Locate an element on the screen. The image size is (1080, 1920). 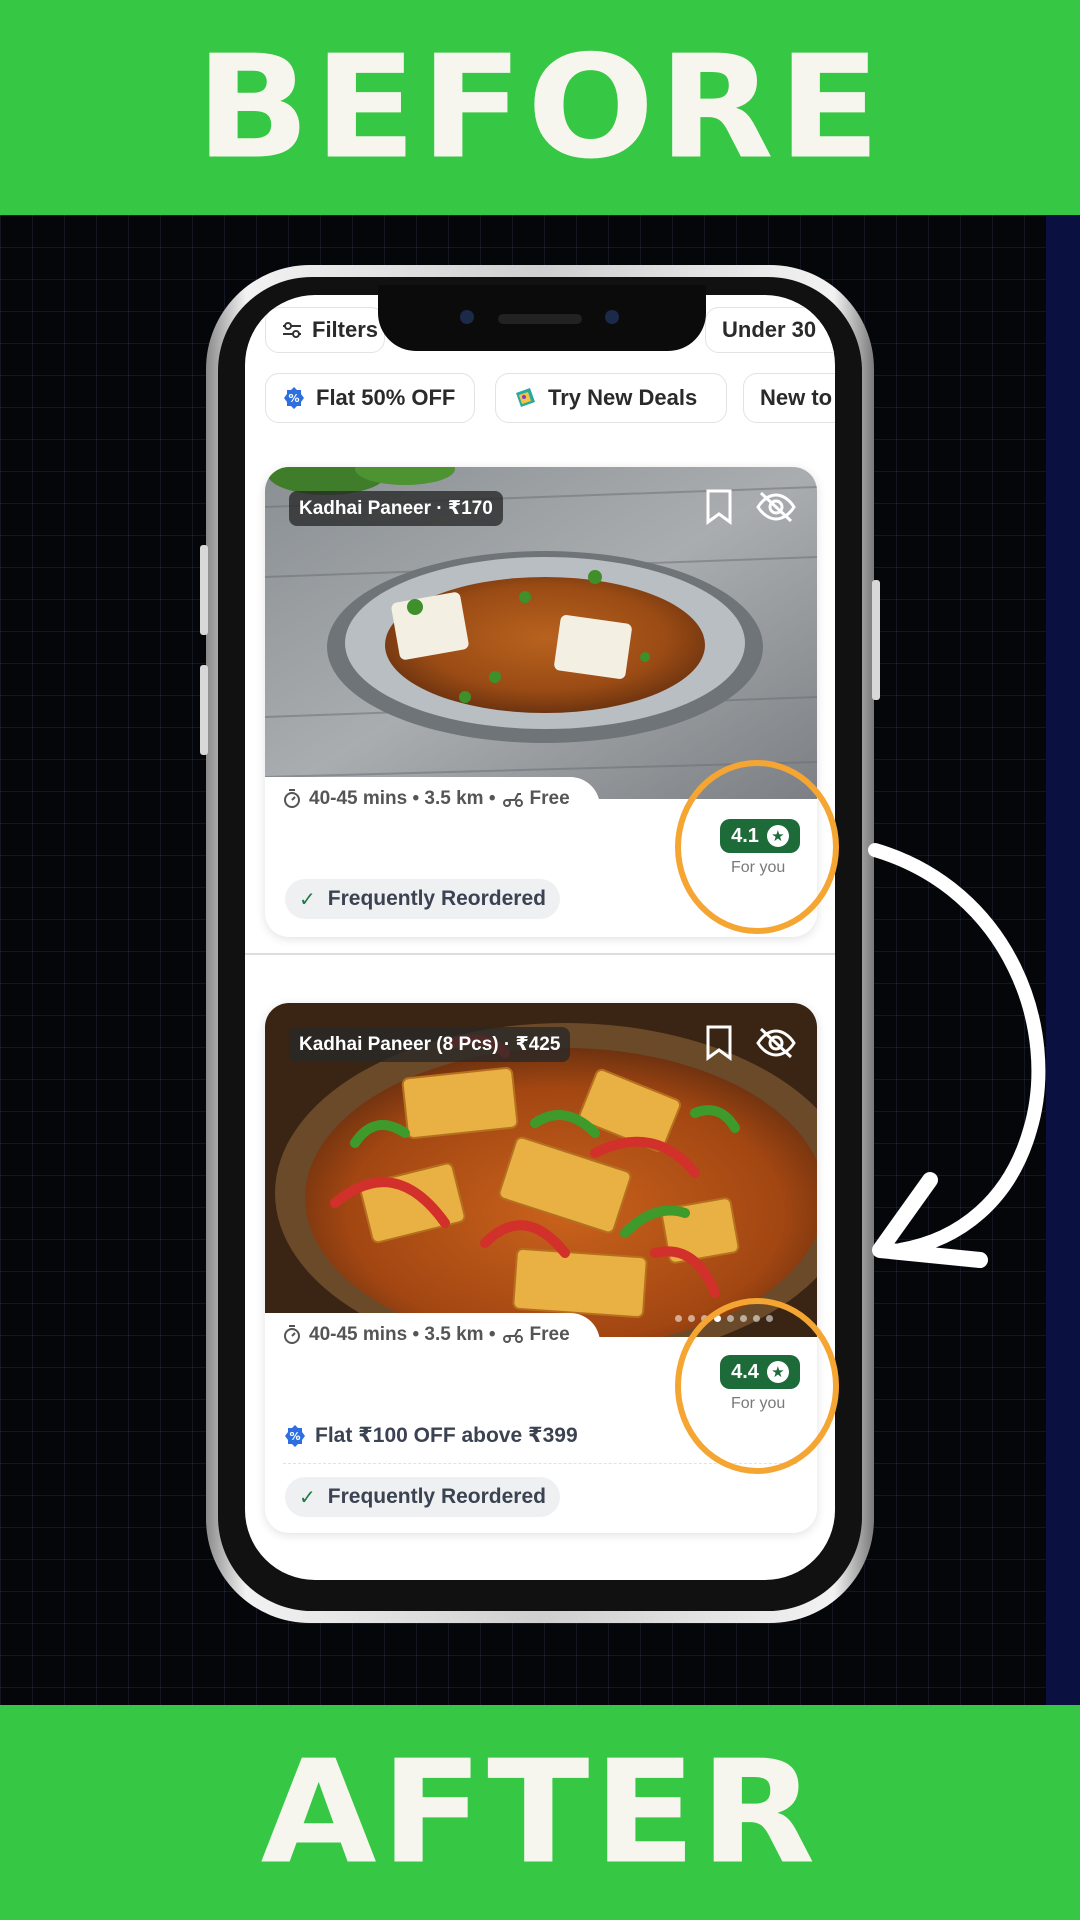
offer-row: % Flat ₹100 OFF above ₹399 is located at coordinates (430, 1435).